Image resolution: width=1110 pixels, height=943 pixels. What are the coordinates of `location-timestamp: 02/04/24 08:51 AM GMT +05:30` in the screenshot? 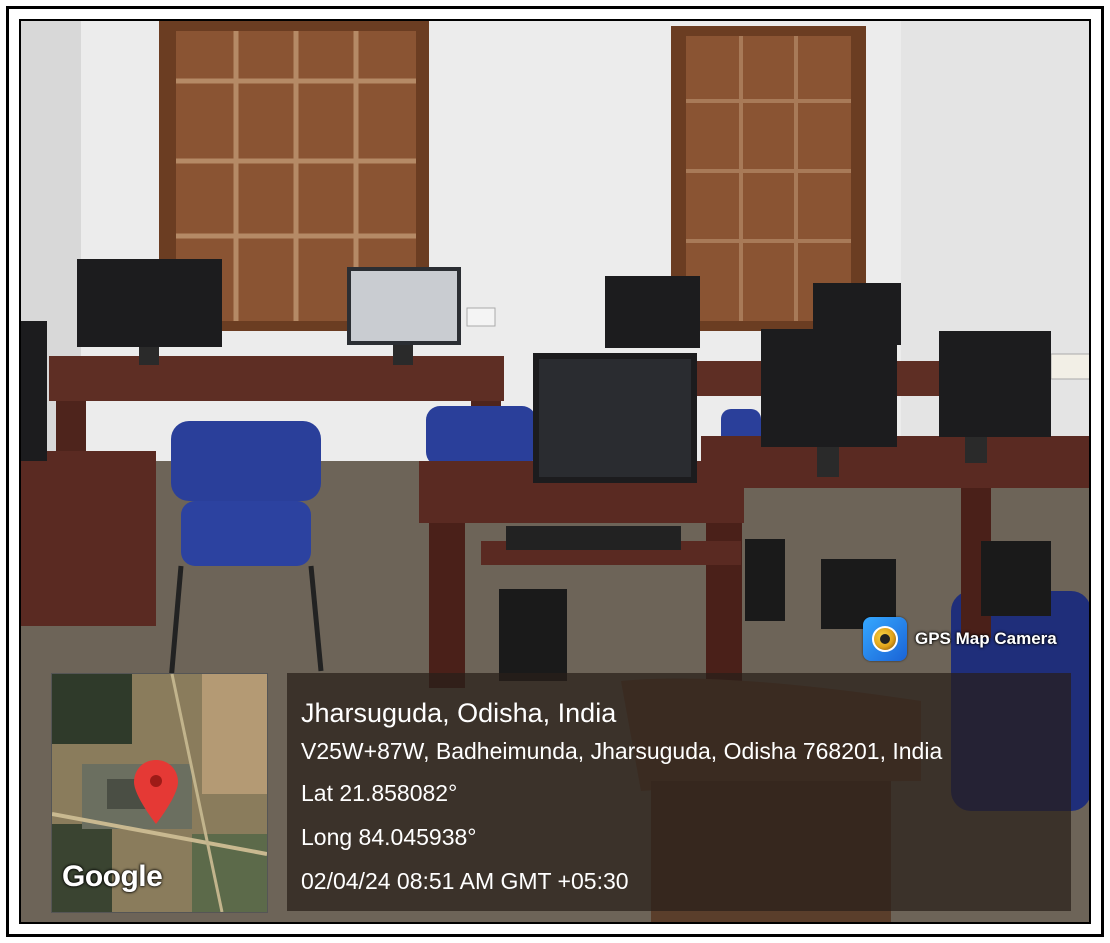 It's located at (465, 881).